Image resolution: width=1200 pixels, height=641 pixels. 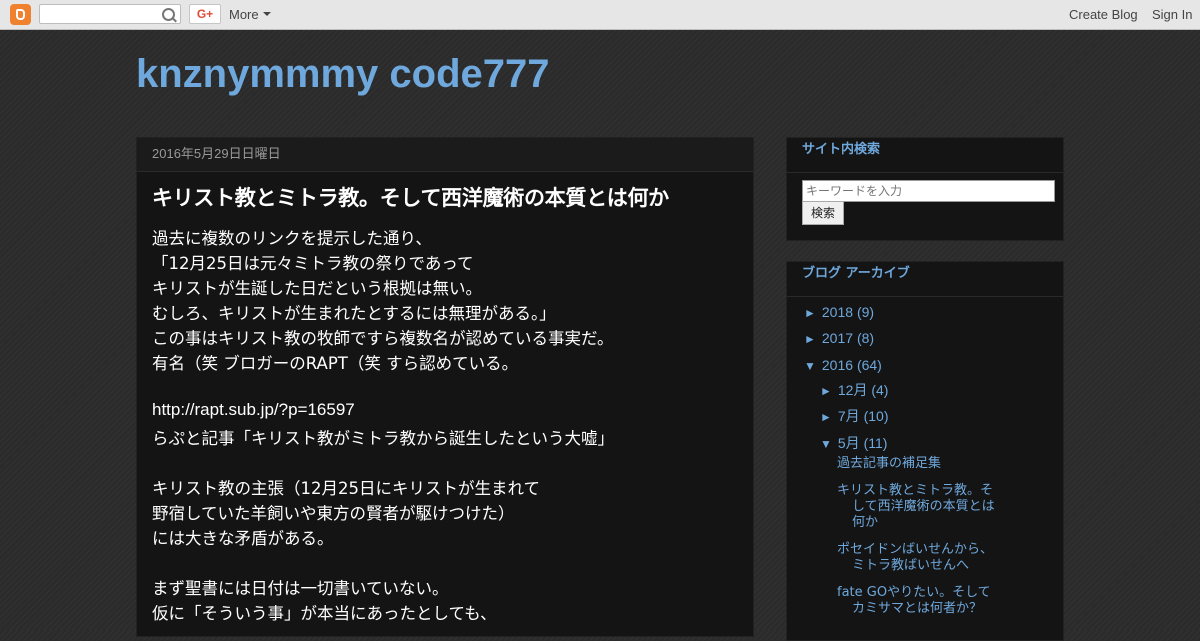 What do you see at coordinates (324, 613) in the screenshot?
I see `post-line: 仮に「そういう事」が本当にあったとしても、` at bounding box center [324, 613].